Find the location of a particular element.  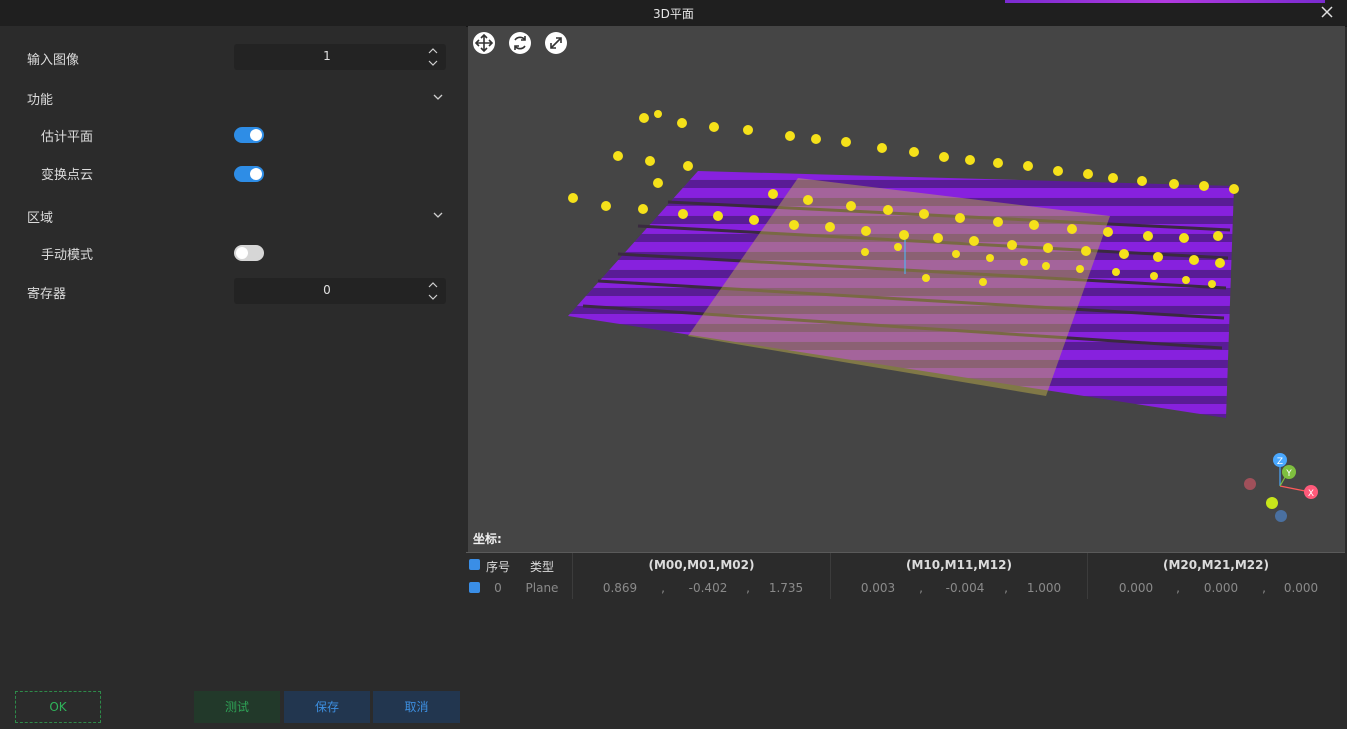

register-label: 寄存器 is located at coordinates (47, 294).